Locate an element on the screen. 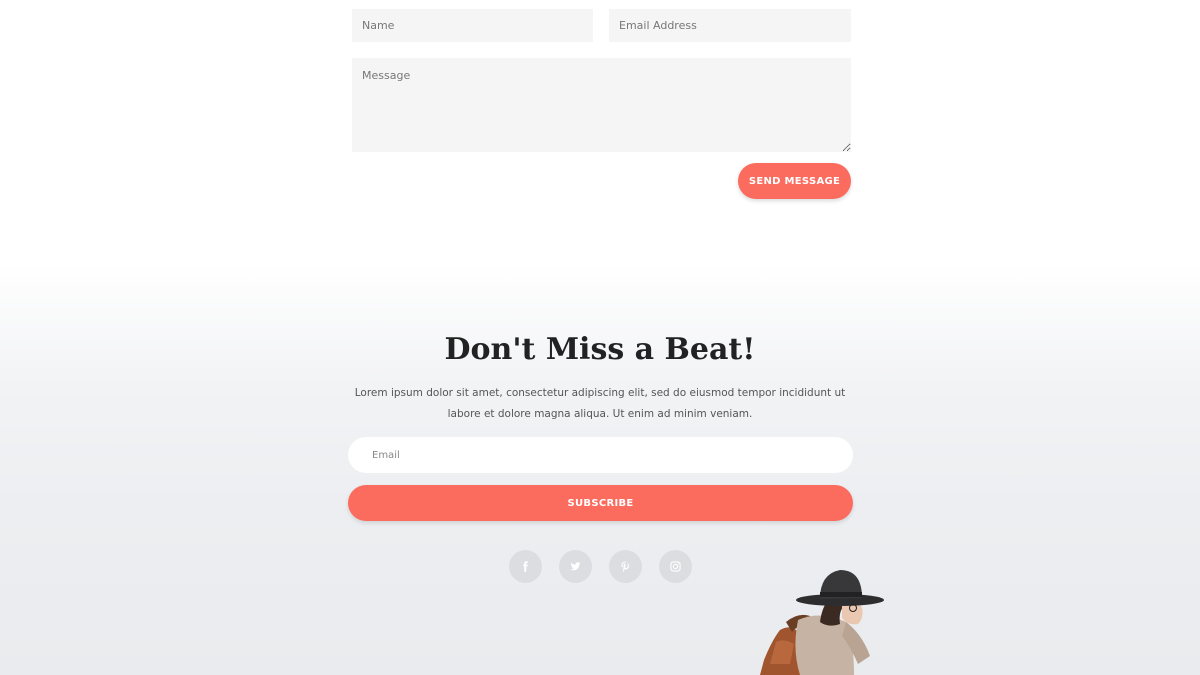 The image size is (1200, 675). message-field is located at coordinates (601, 105).